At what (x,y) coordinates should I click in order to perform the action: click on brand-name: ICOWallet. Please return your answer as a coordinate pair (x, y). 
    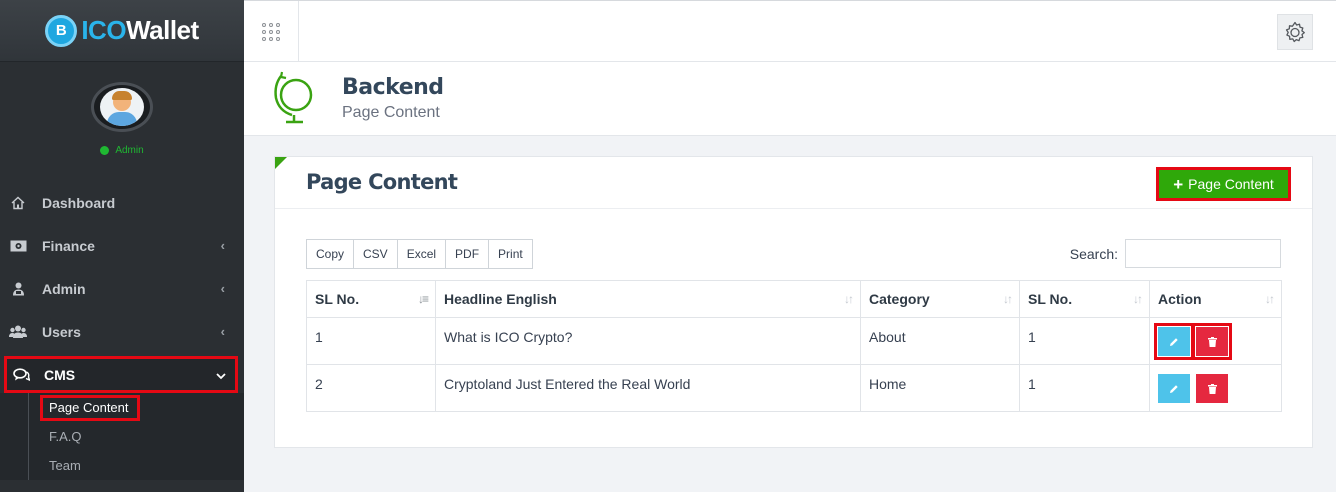
    Looking at the image, I should click on (140, 30).